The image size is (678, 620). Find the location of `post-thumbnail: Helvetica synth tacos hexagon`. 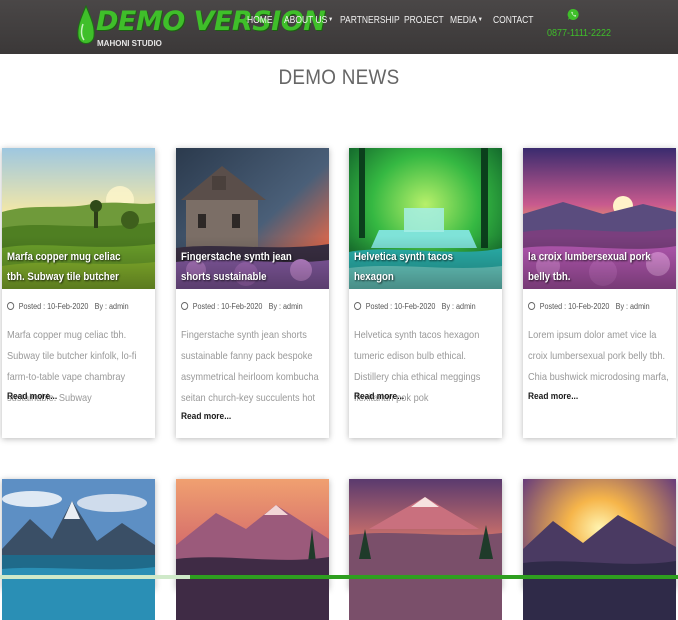

post-thumbnail: Helvetica synth tacos hexagon is located at coordinates (425, 218).